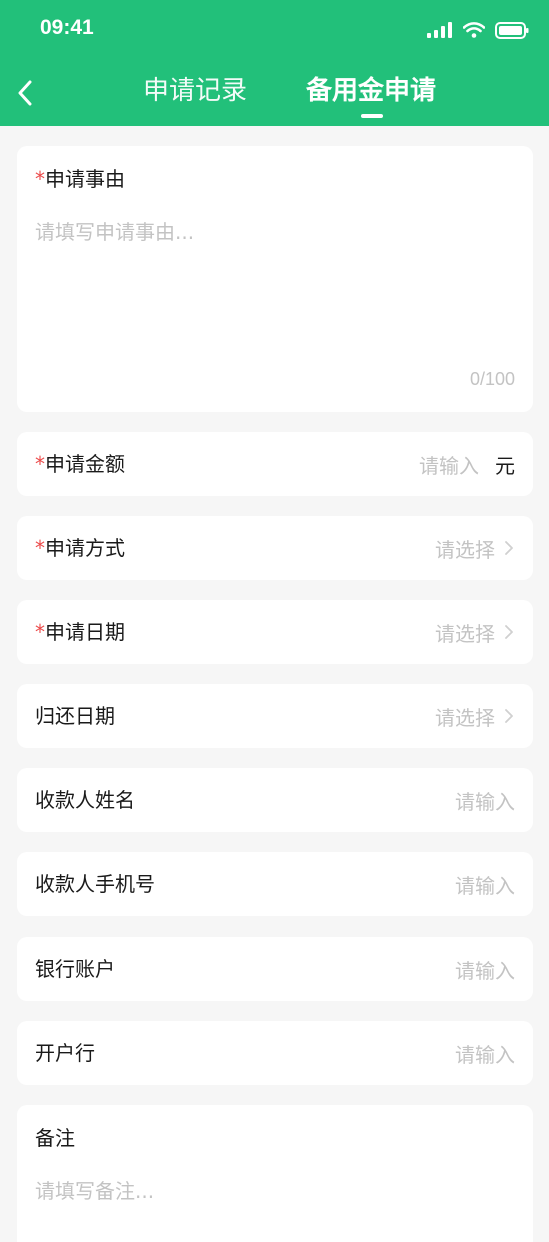 Image resolution: width=549 pixels, height=1242 pixels. What do you see at coordinates (80, 548) in the screenshot?
I see `method-label: *申请方式` at bounding box center [80, 548].